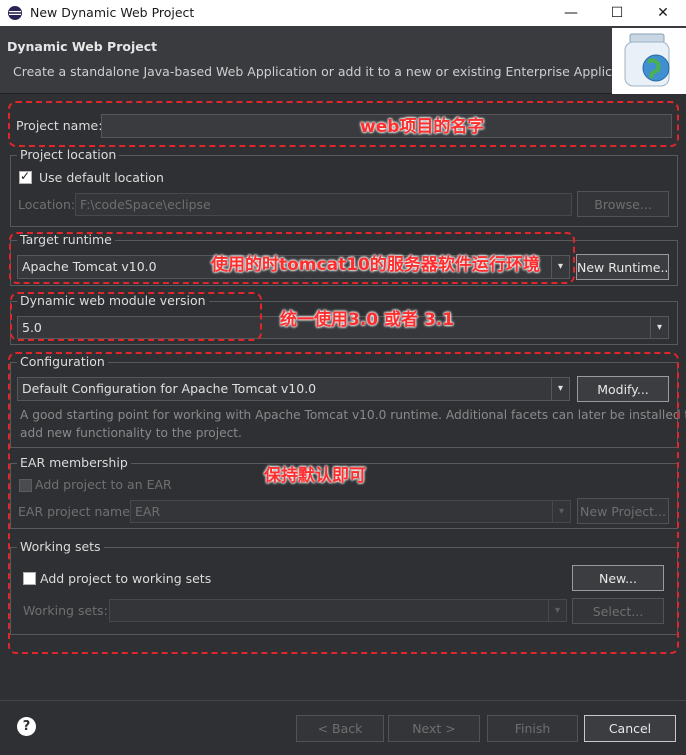  Describe the element at coordinates (82, 46) in the screenshot. I see `page-title: Dynamic Web Project` at that location.